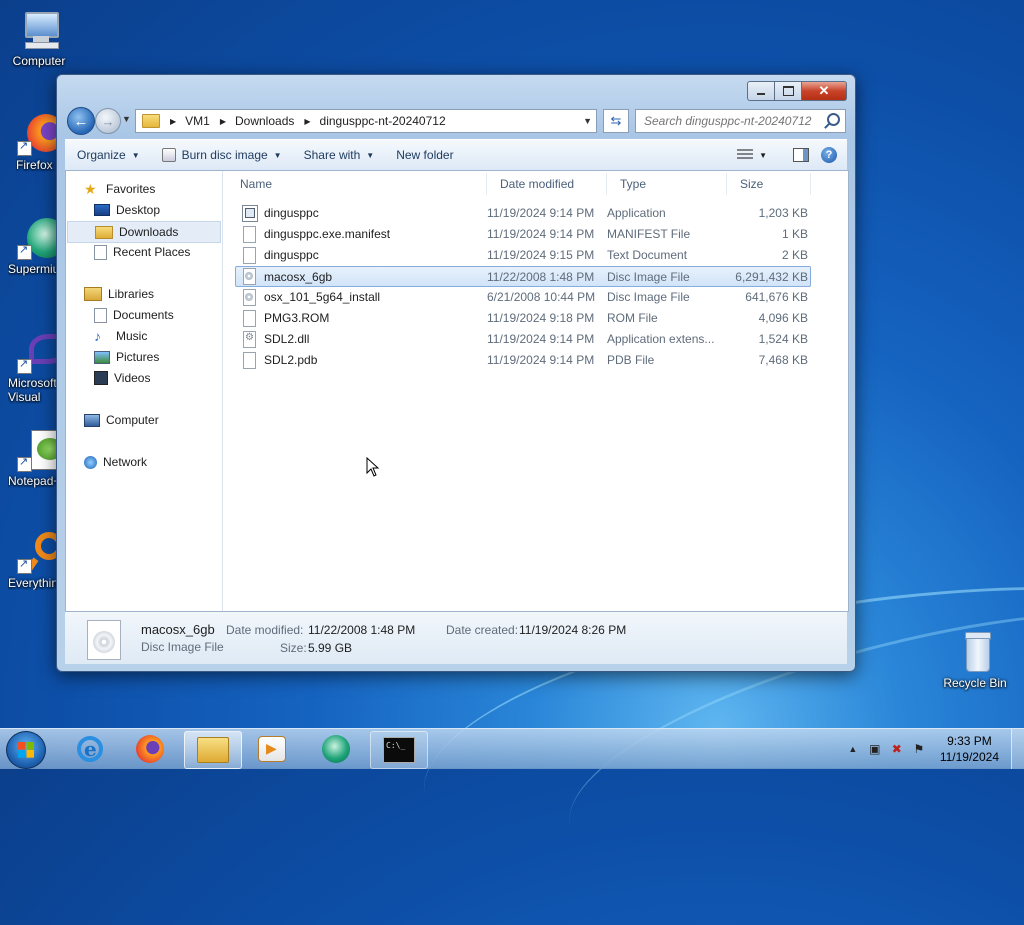 This screenshot has width=1024, height=925. What do you see at coordinates (675, 184) in the screenshot?
I see `column-header-type: Type` at bounding box center [675, 184].